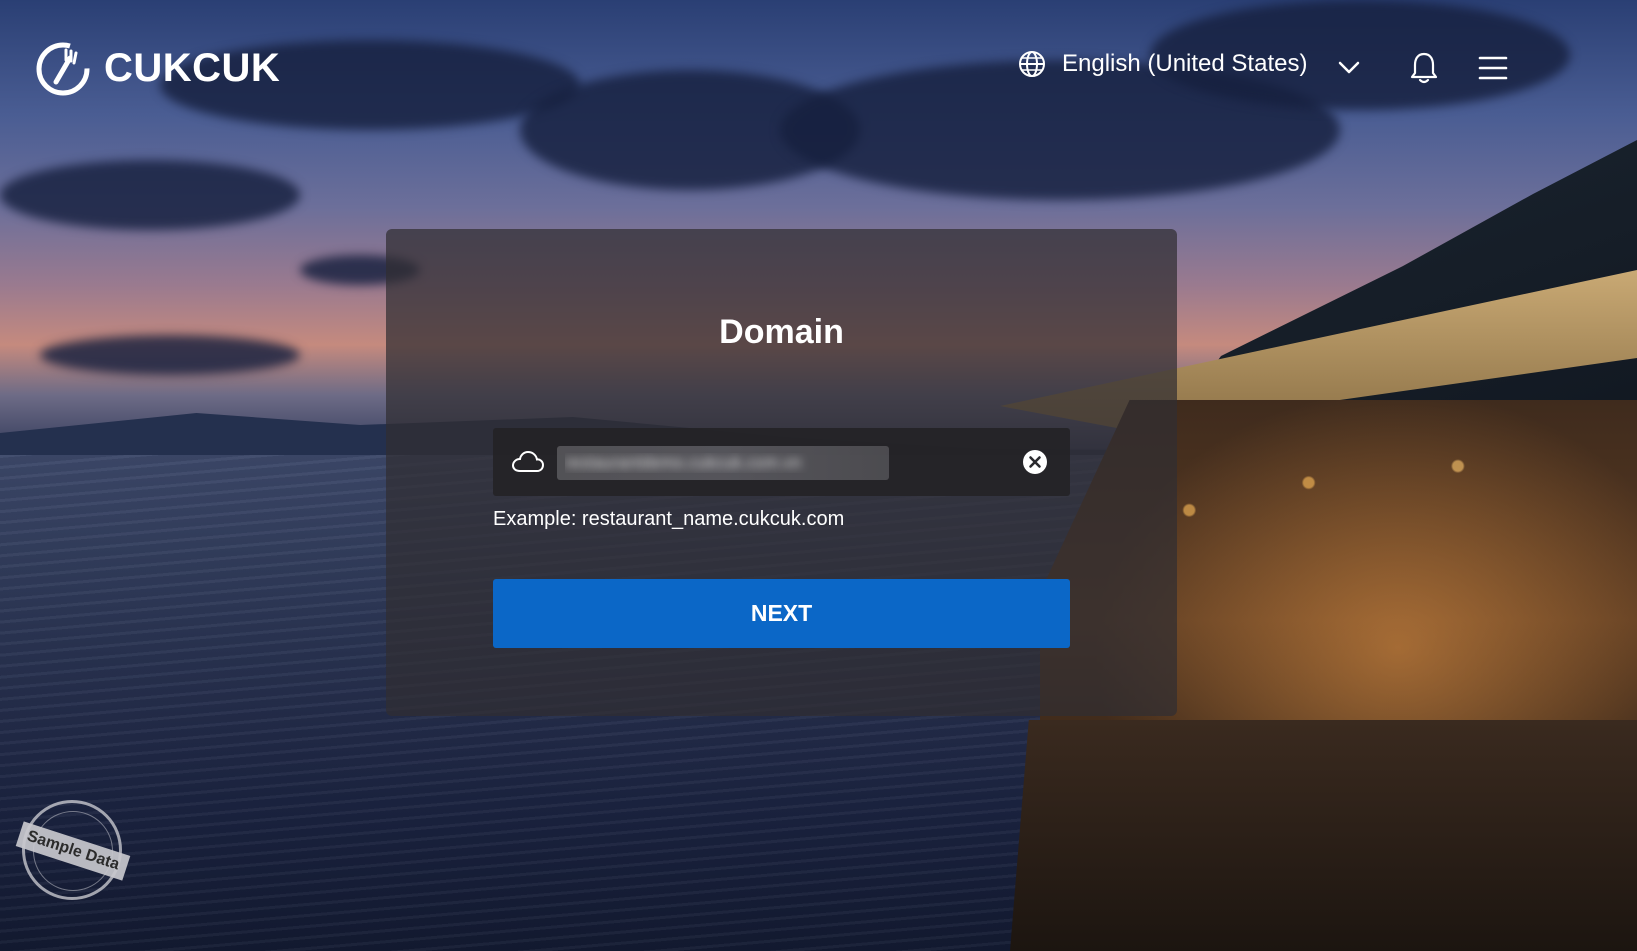 This screenshot has height=951, width=1637. What do you see at coordinates (192, 67) in the screenshot?
I see `logo-text: CUKCUK` at bounding box center [192, 67].